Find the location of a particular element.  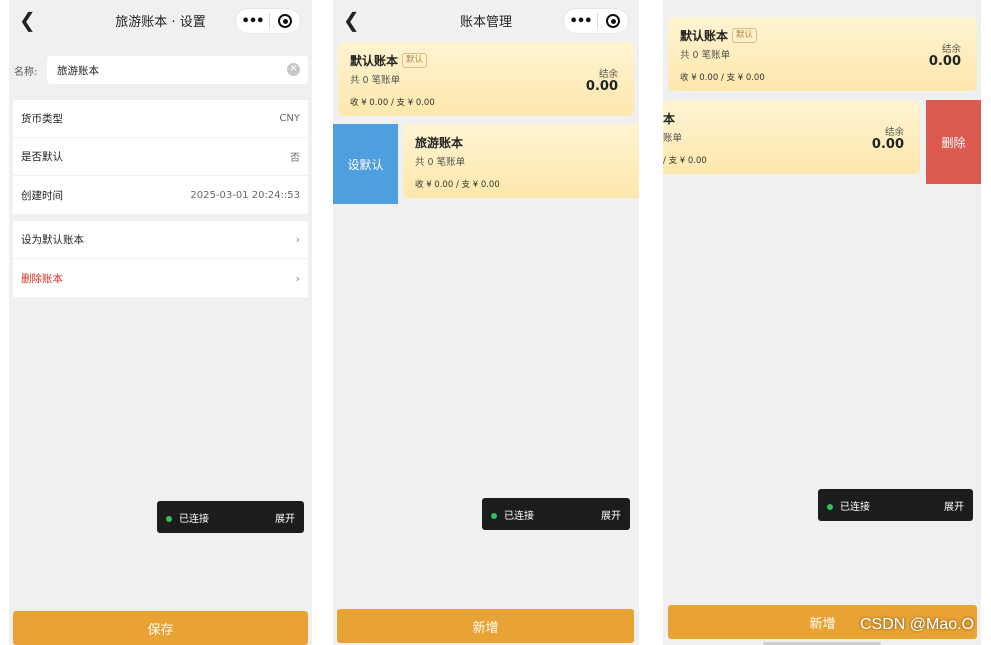

save-button: 保存 is located at coordinates (160, 628).